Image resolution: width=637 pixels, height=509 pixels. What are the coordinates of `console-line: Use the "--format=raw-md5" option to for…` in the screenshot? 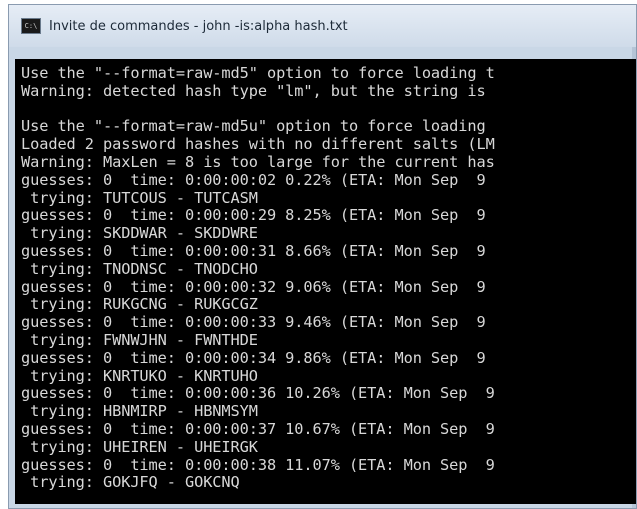 It's located at (258, 73).